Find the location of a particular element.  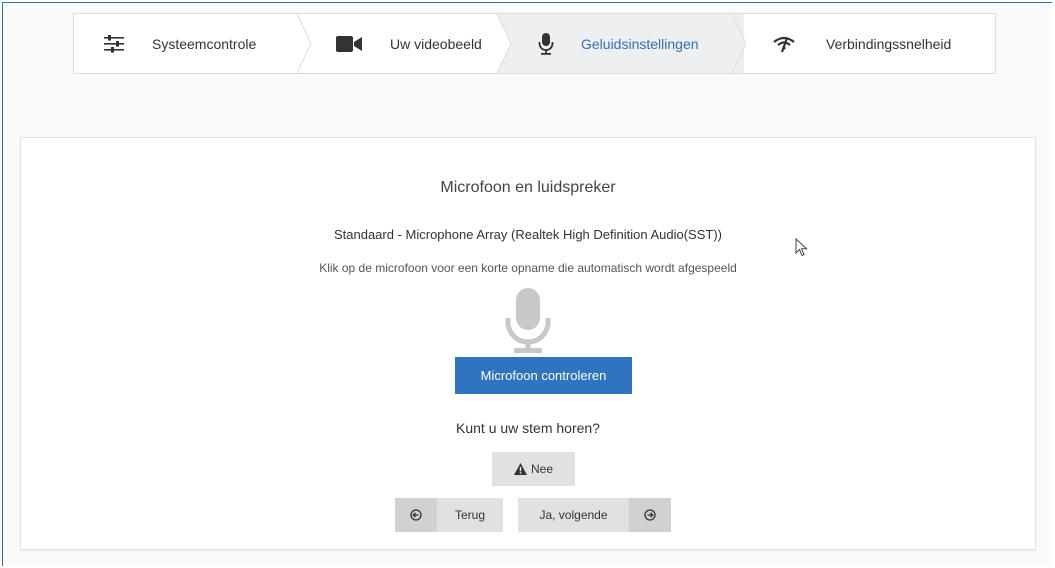

next-button-label: Ja, volgende is located at coordinates (573, 515).